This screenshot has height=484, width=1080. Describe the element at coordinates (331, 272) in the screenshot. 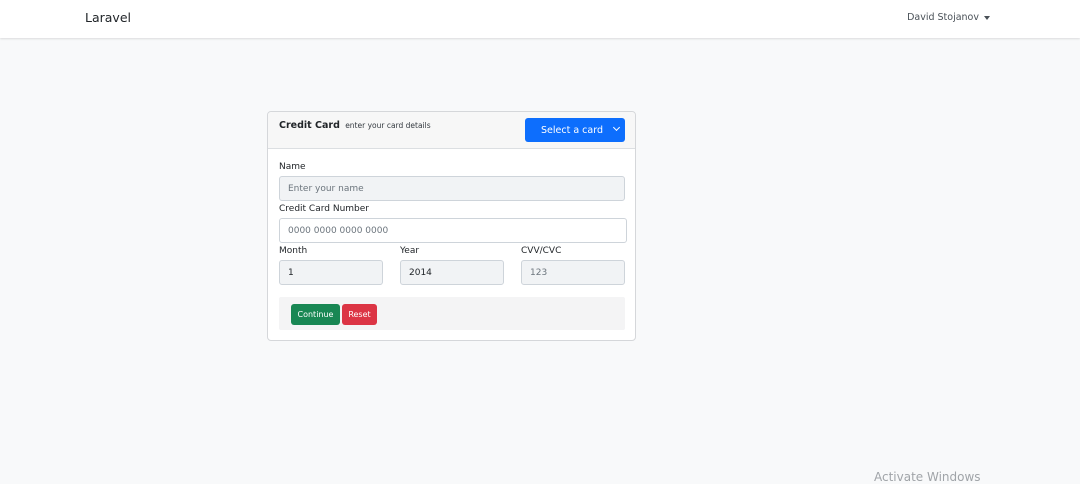

I see `month-input` at that location.